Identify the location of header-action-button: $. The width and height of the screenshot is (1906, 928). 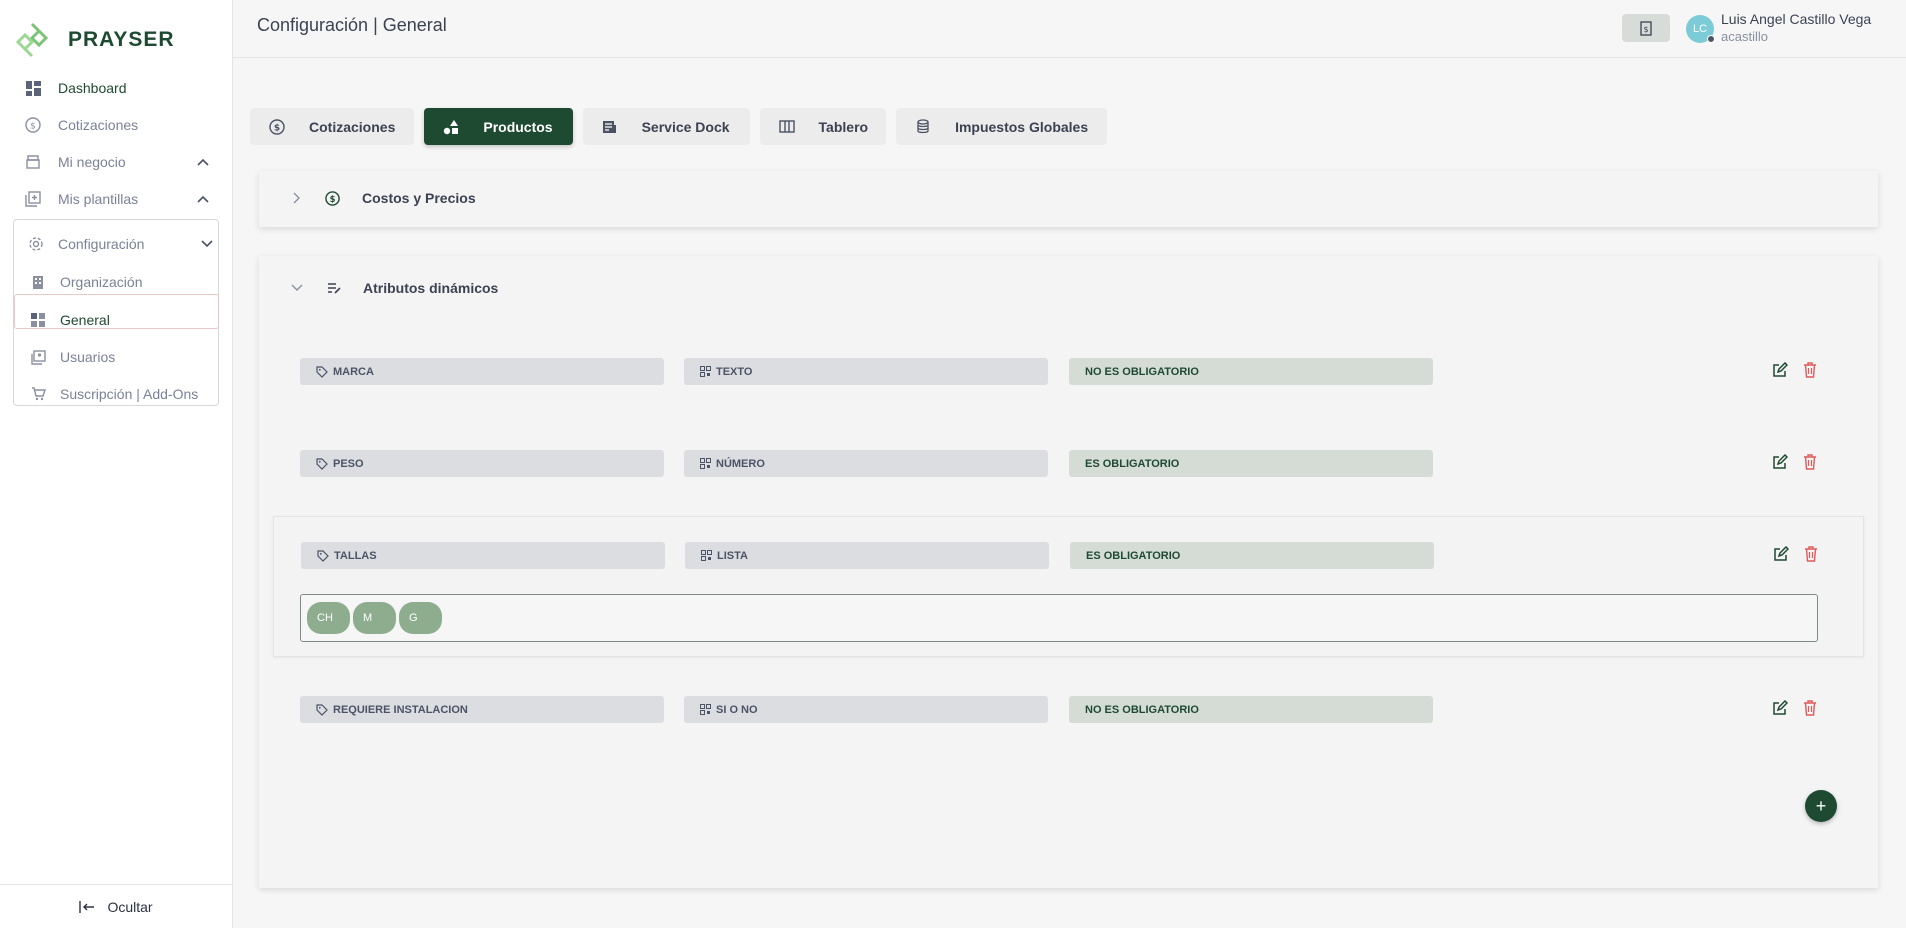
(1646, 28).